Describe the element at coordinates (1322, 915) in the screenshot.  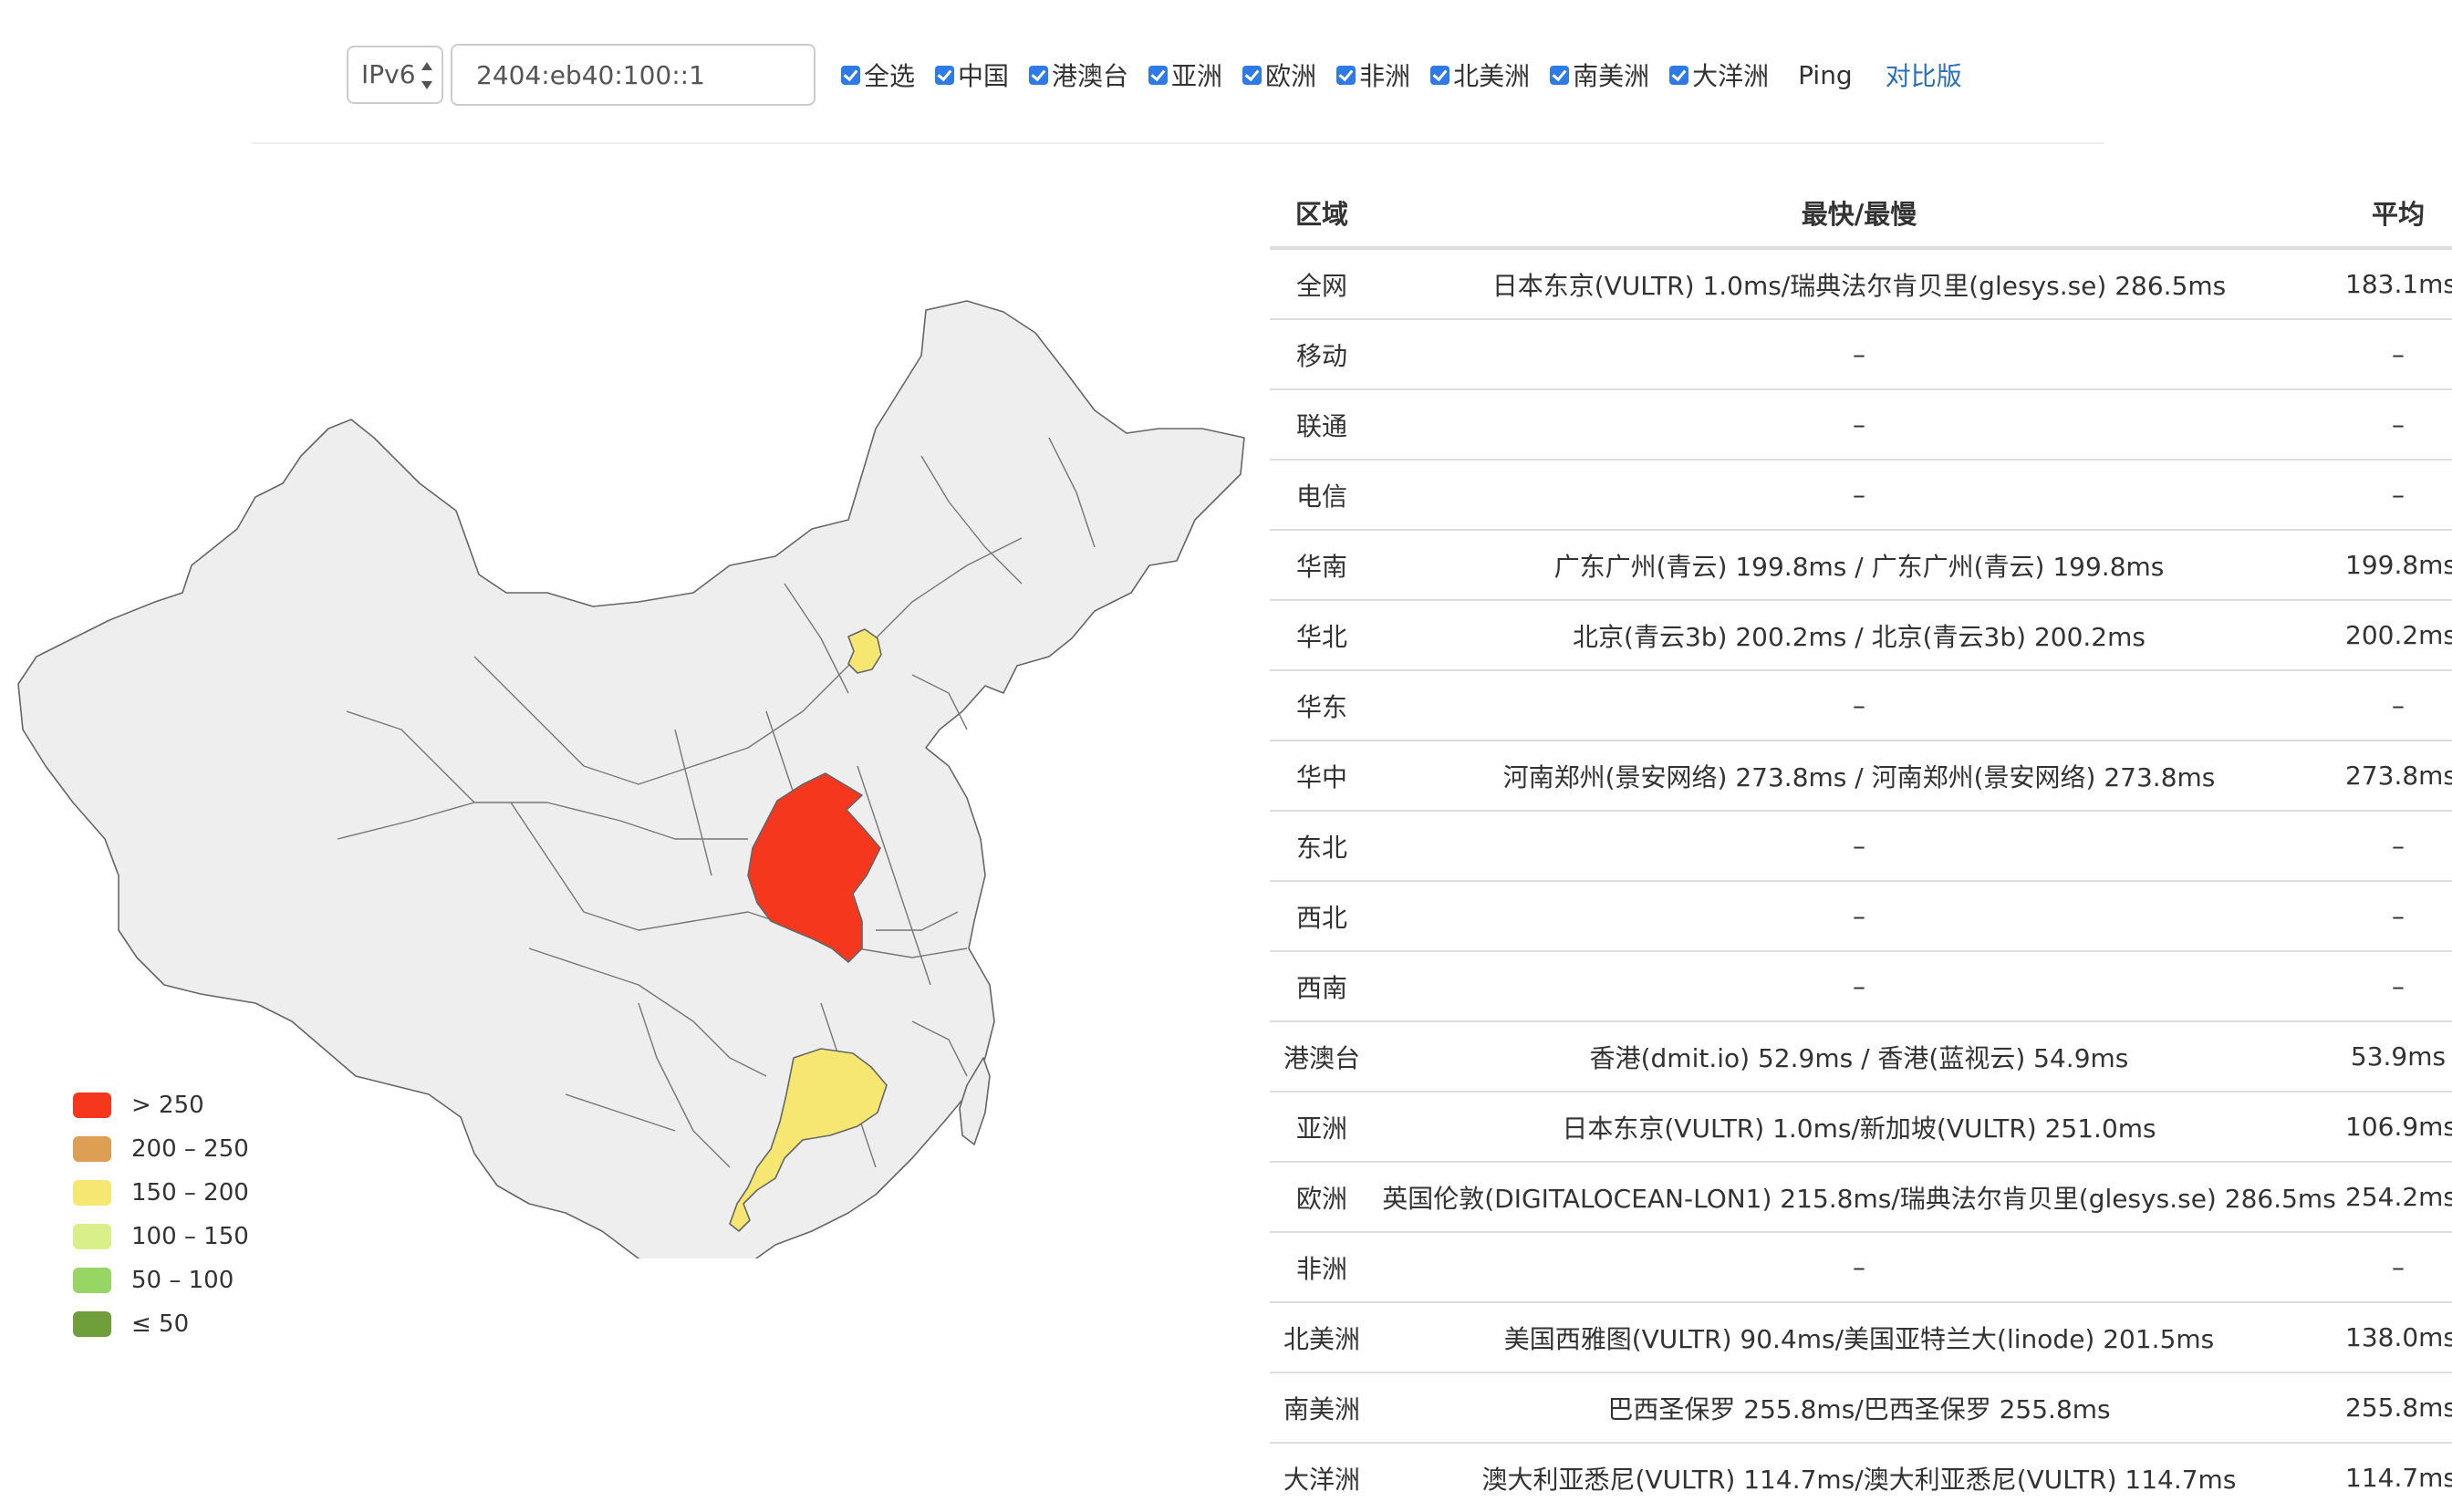
I see `cell-region: 西北` at that location.